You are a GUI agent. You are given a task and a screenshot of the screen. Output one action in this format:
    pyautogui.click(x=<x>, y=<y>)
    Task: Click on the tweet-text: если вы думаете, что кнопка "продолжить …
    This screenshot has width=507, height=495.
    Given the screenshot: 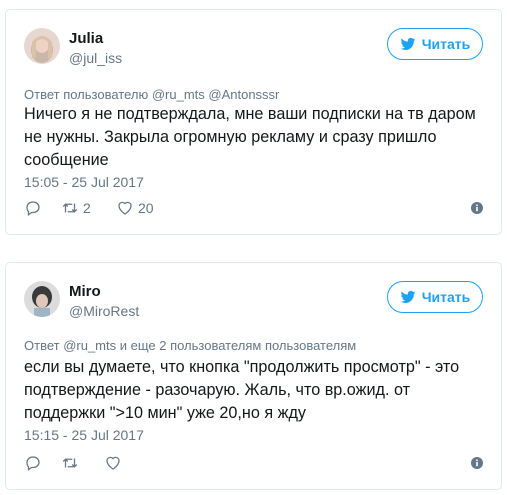 What is the action you would take?
    pyautogui.click(x=242, y=390)
    